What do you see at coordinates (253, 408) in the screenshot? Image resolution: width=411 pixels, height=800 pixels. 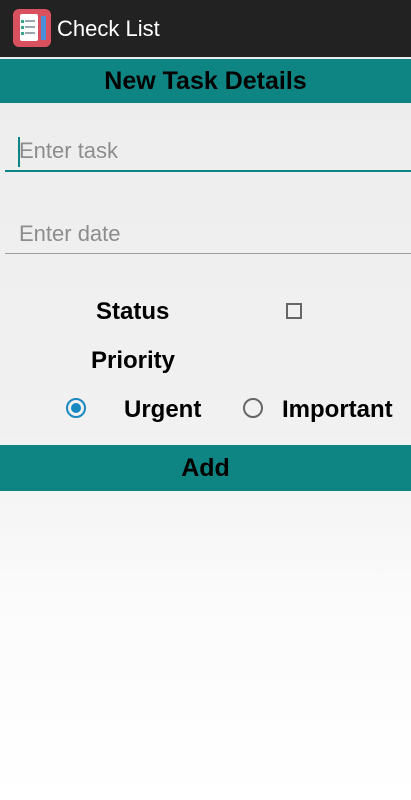 I see `important-radio` at bounding box center [253, 408].